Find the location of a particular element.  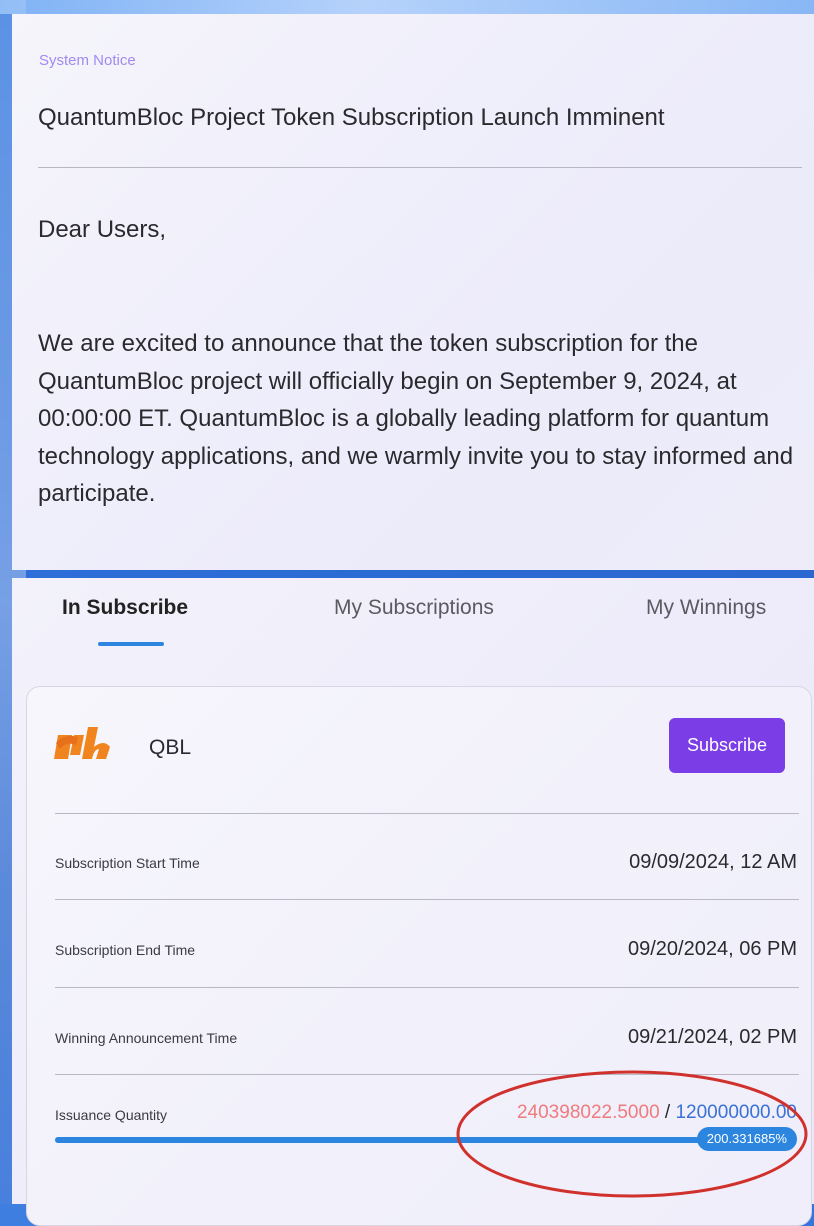

token-name: QBL is located at coordinates (170, 747).